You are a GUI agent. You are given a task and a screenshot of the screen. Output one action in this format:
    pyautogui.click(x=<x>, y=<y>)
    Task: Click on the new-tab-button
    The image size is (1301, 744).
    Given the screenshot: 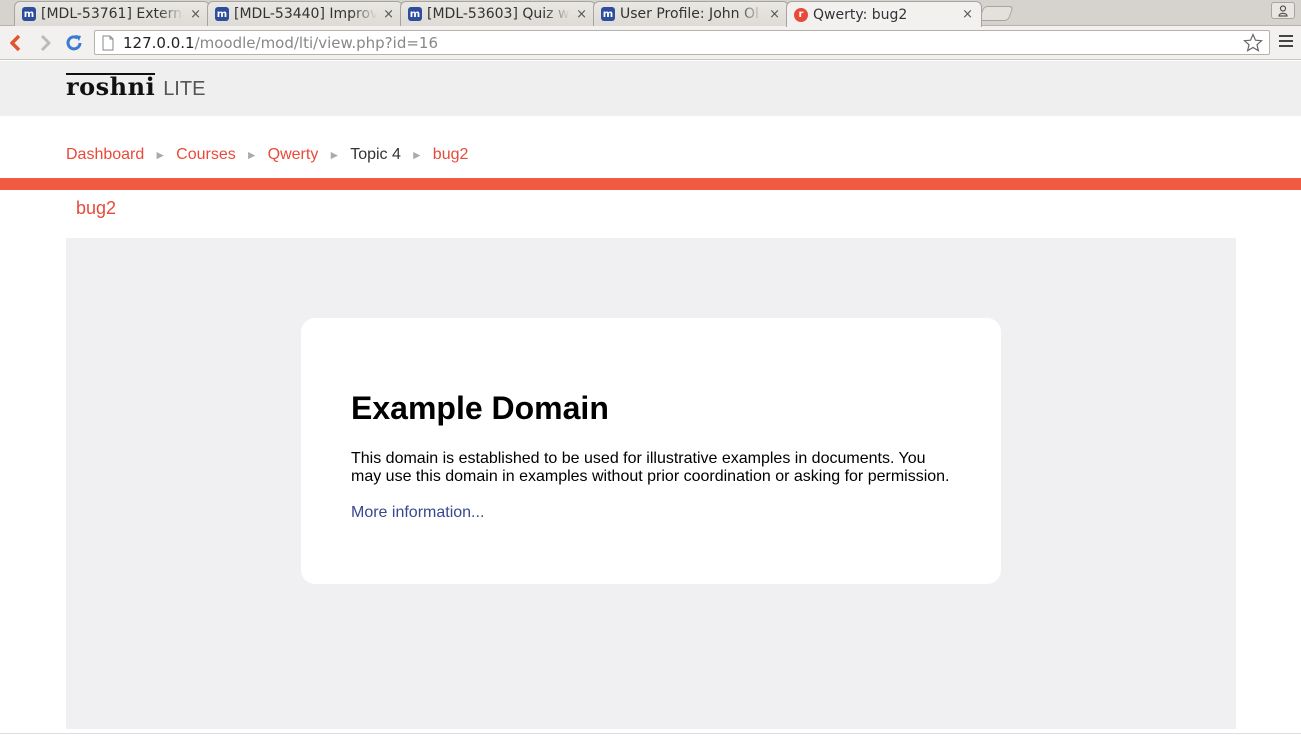 What is the action you would take?
    pyautogui.click(x=996, y=13)
    